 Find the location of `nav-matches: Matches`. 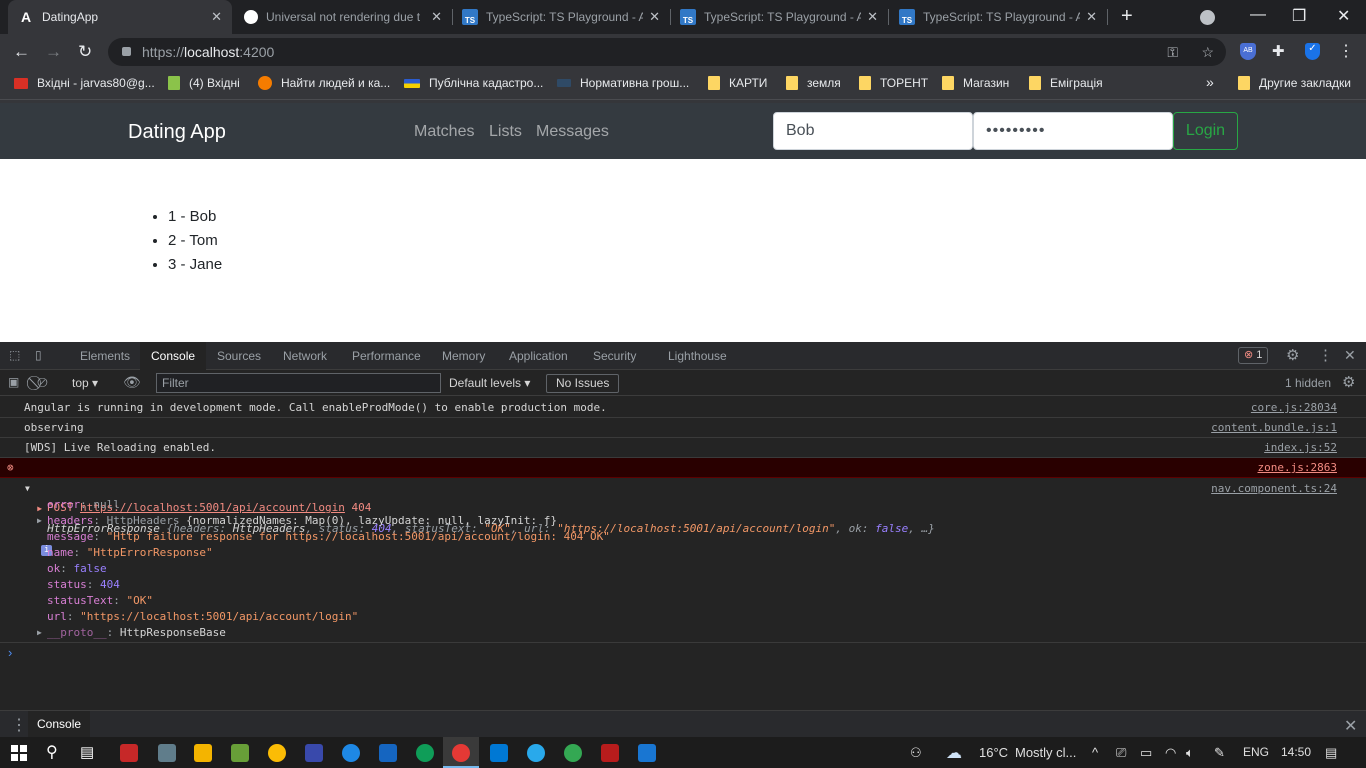

nav-matches: Matches is located at coordinates (444, 132).